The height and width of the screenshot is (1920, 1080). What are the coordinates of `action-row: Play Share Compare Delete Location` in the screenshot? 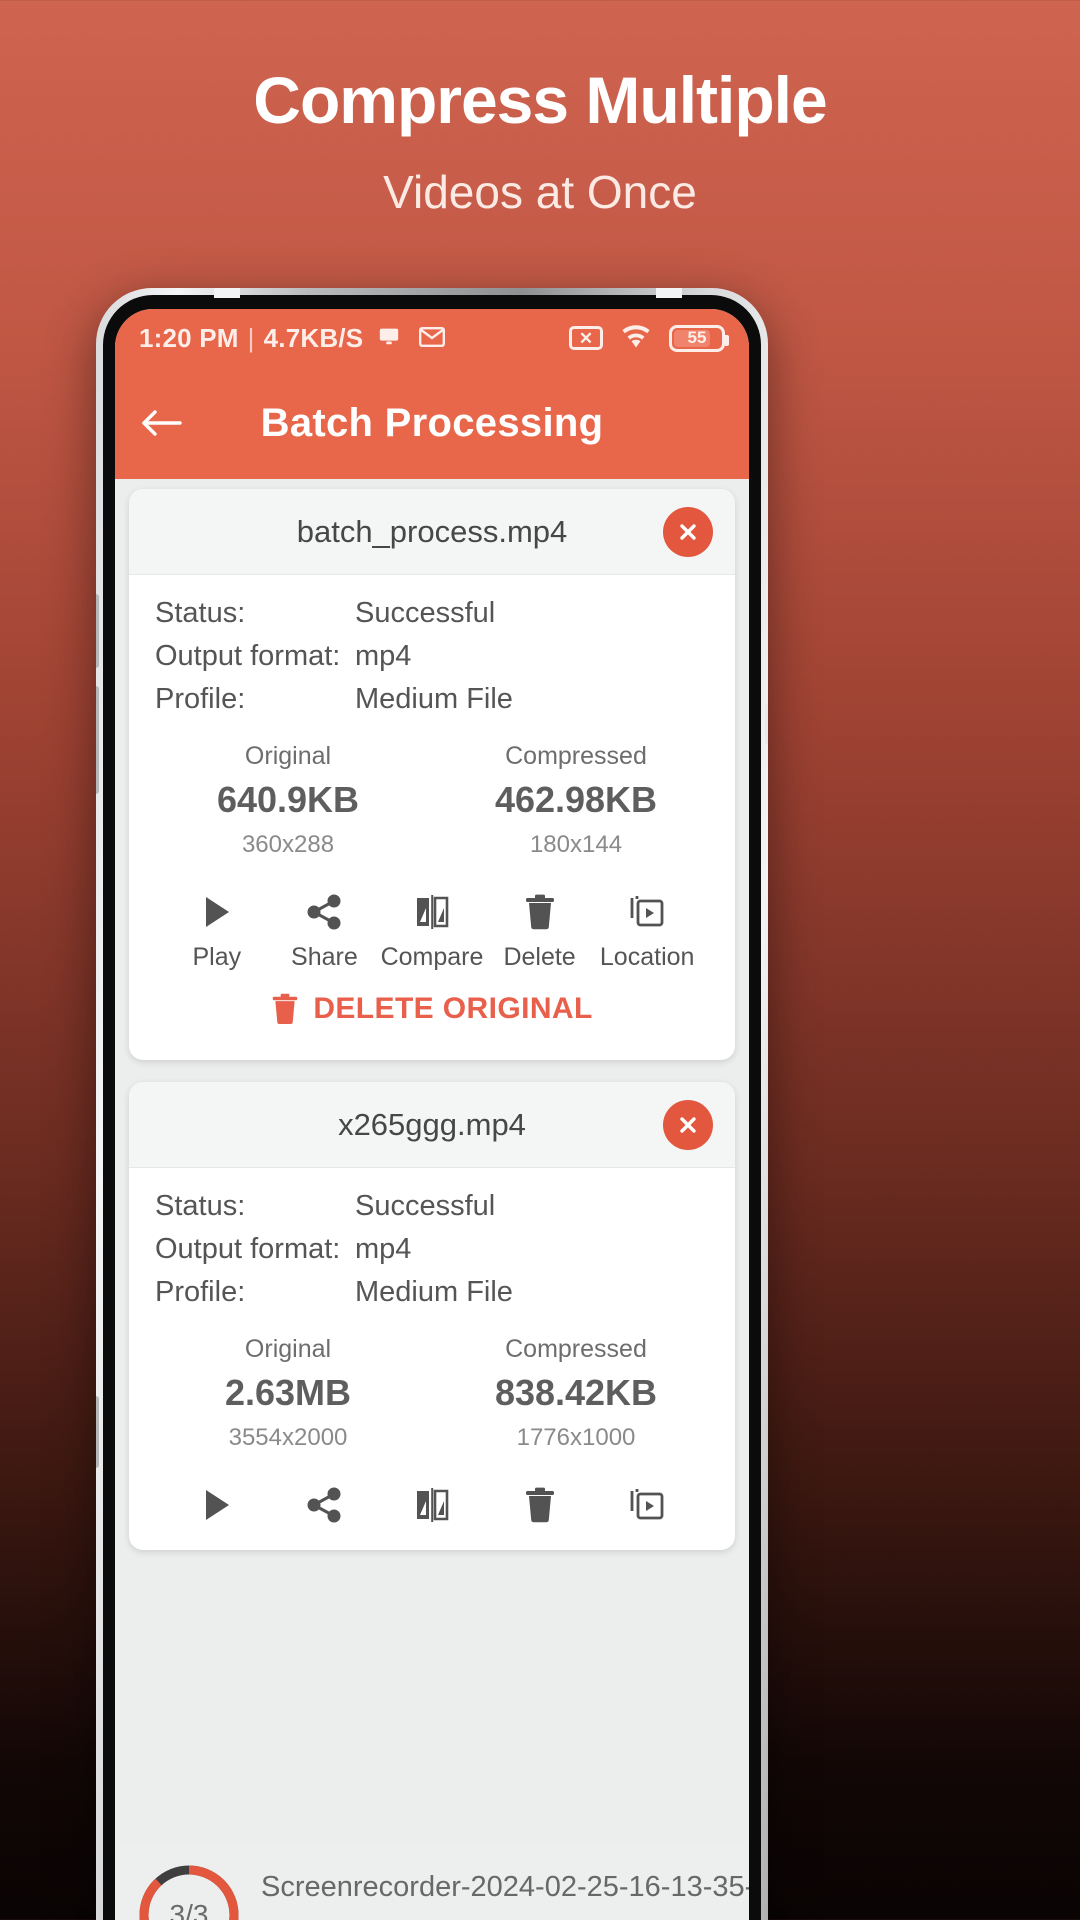 It's located at (432, 917).